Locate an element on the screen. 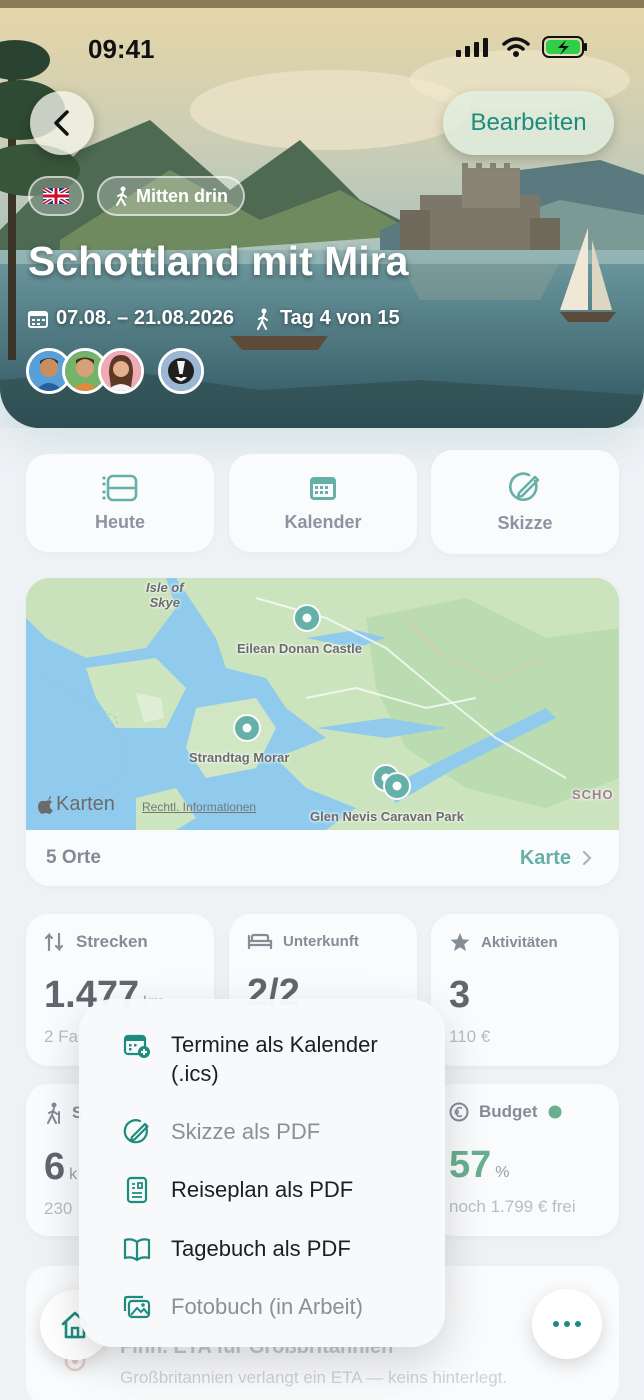 The image size is (644, 1400). chevron-left-icon is located at coordinates (61, 123).